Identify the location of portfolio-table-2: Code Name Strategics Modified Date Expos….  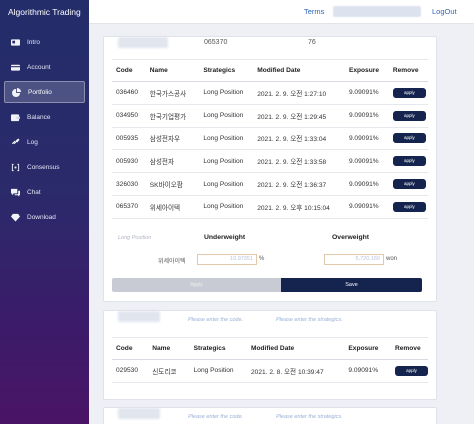
(270, 360).